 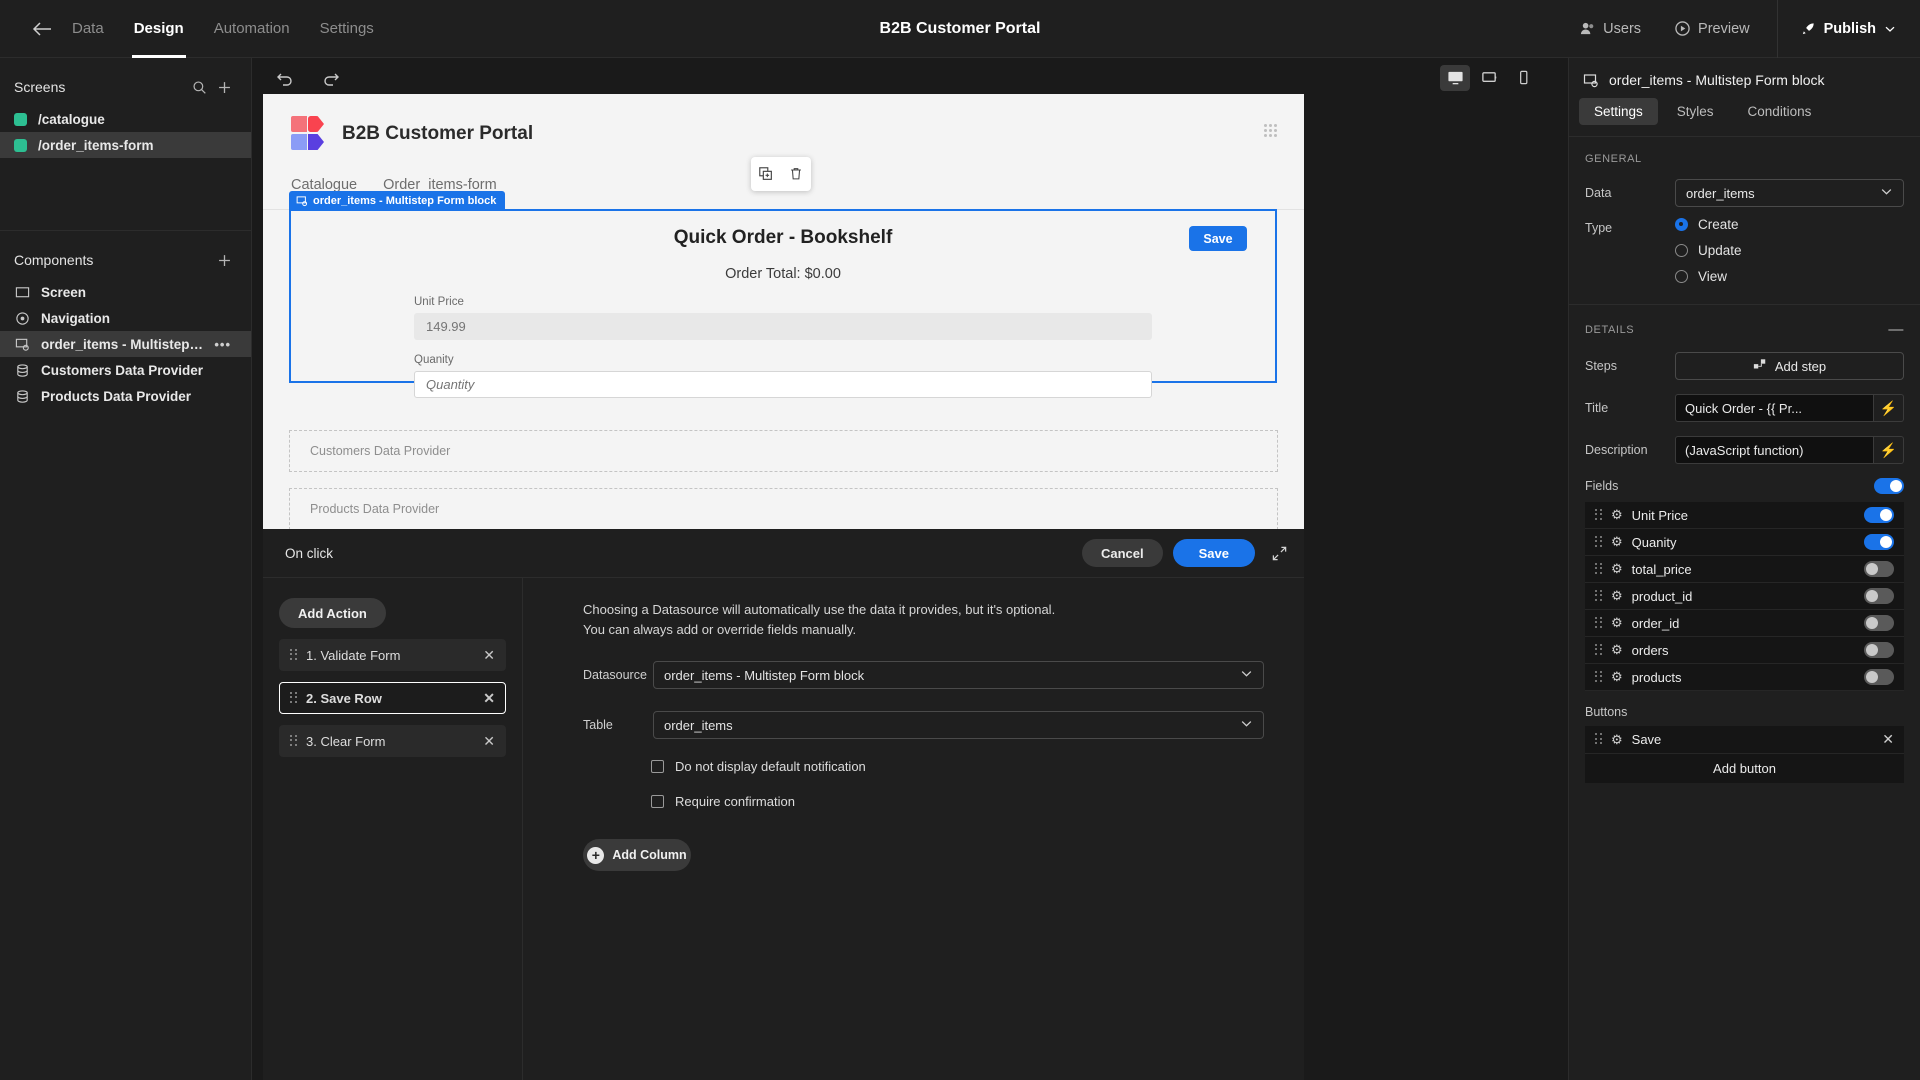 I want to click on publish-button: Publish, so click(x=1852, y=29).